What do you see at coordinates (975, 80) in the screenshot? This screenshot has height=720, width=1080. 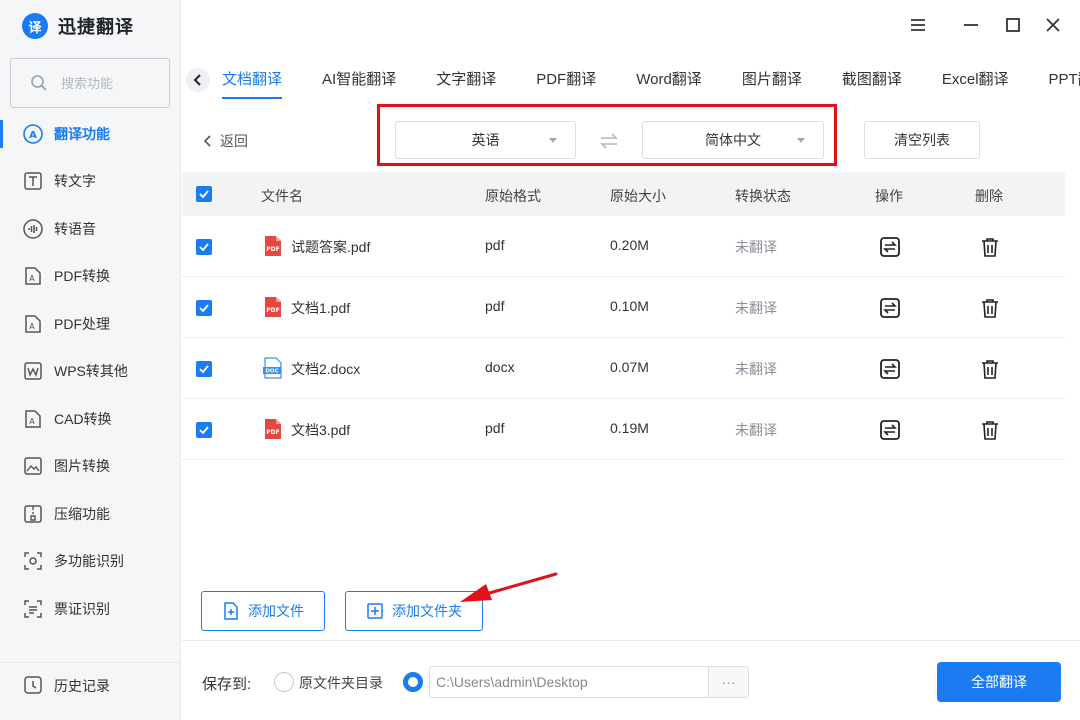 I see `tab-excel-translate: Excel翻译` at bounding box center [975, 80].